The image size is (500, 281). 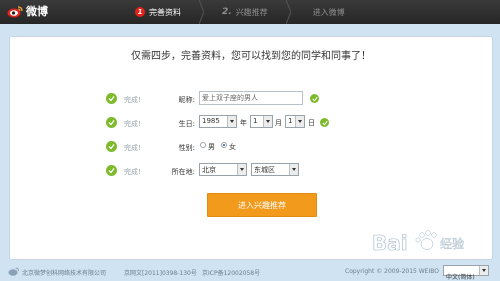 I want to click on weibo-small-icon, so click(x=13, y=271).